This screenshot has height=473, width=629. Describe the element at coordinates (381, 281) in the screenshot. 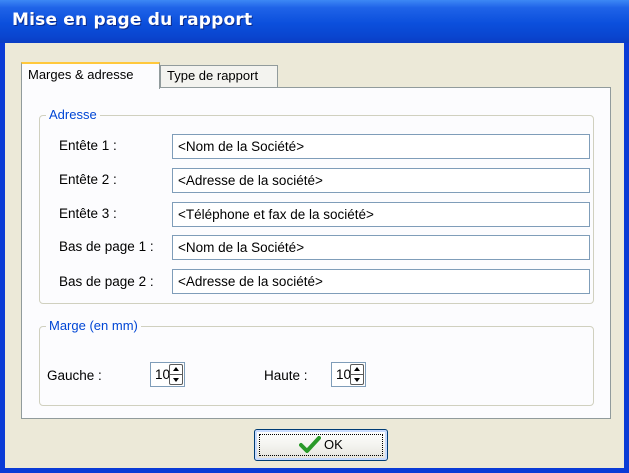

I see `bas-de-page-2-field: <Adresse de la société>` at that location.